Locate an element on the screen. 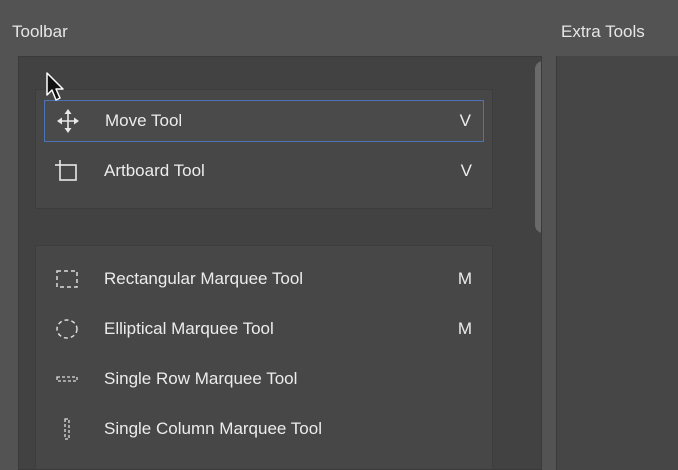 The height and width of the screenshot is (470, 678). tool-row-single-column-marquee: Single Column Marquee Tool is located at coordinates (264, 429).